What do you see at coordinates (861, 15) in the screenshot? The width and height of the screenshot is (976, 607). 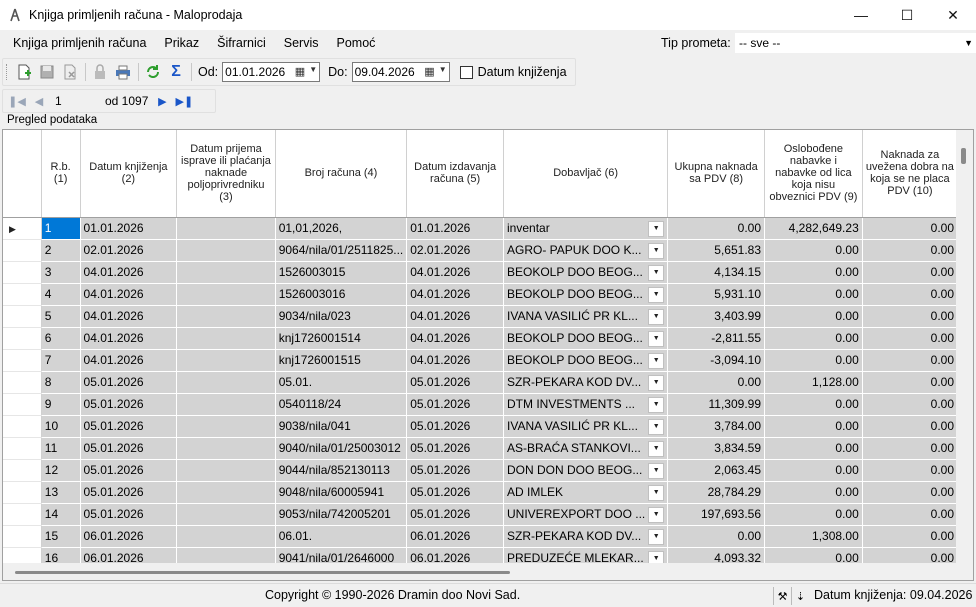 I see `minimize-icon: —` at bounding box center [861, 15].